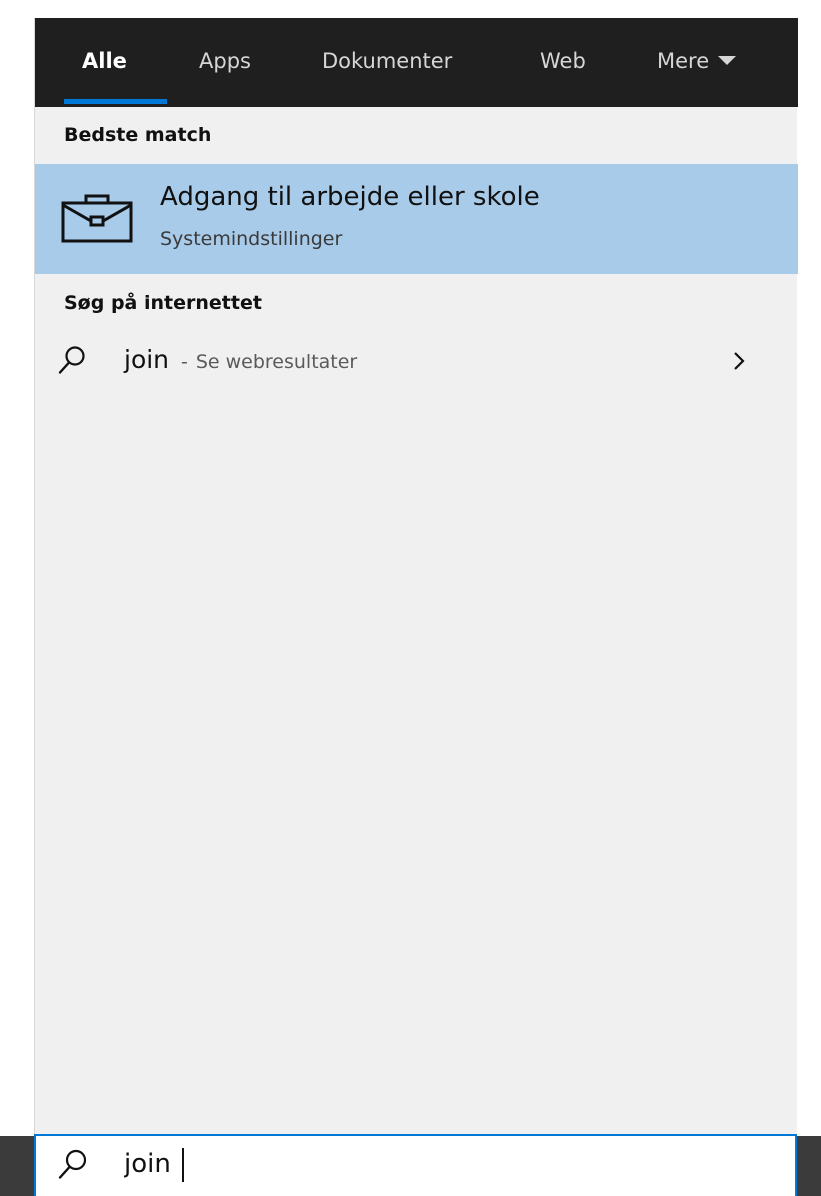  What do you see at coordinates (183, 1165) in the screenshot?
I see `text-cursor` at bounding box center [183, 1165].